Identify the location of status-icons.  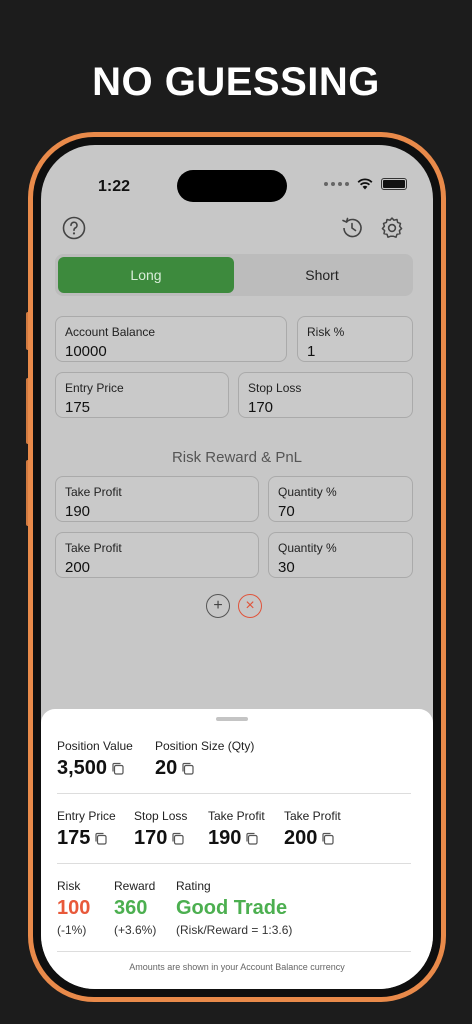
(365, 184).